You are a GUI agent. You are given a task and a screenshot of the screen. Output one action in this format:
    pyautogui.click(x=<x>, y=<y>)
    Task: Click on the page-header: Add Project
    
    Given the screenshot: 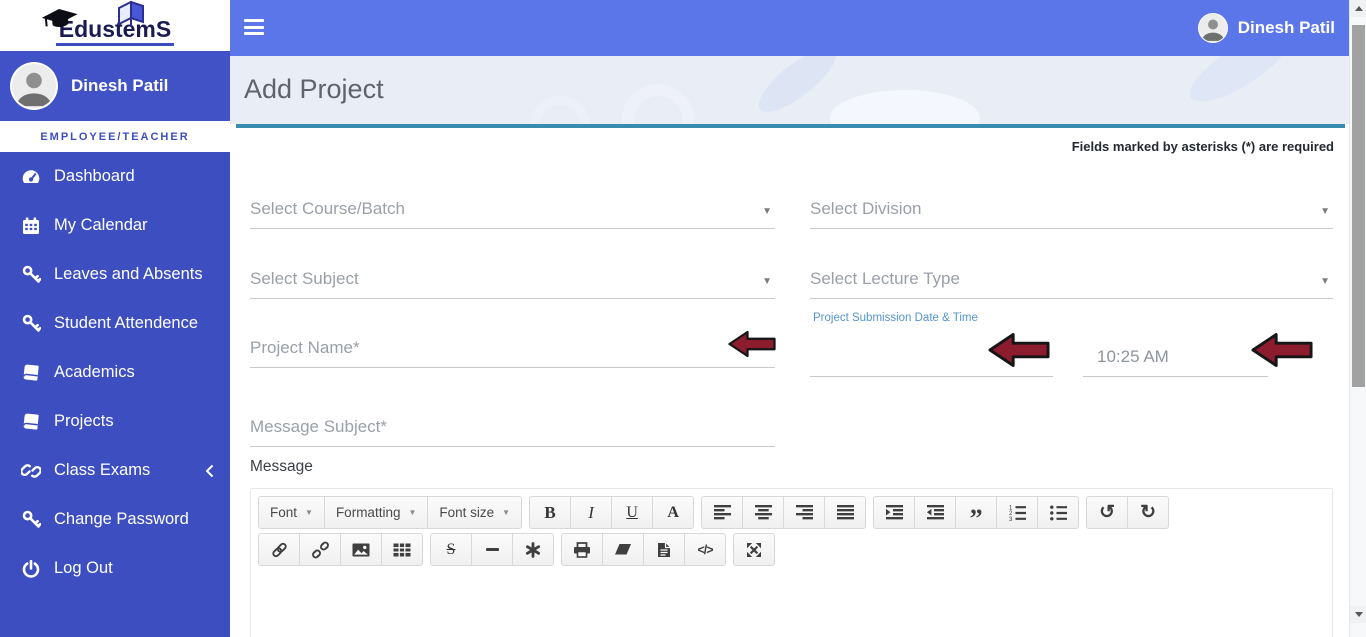 What is the action you would take?
    pyautogui.click(x=789, y=90)
    